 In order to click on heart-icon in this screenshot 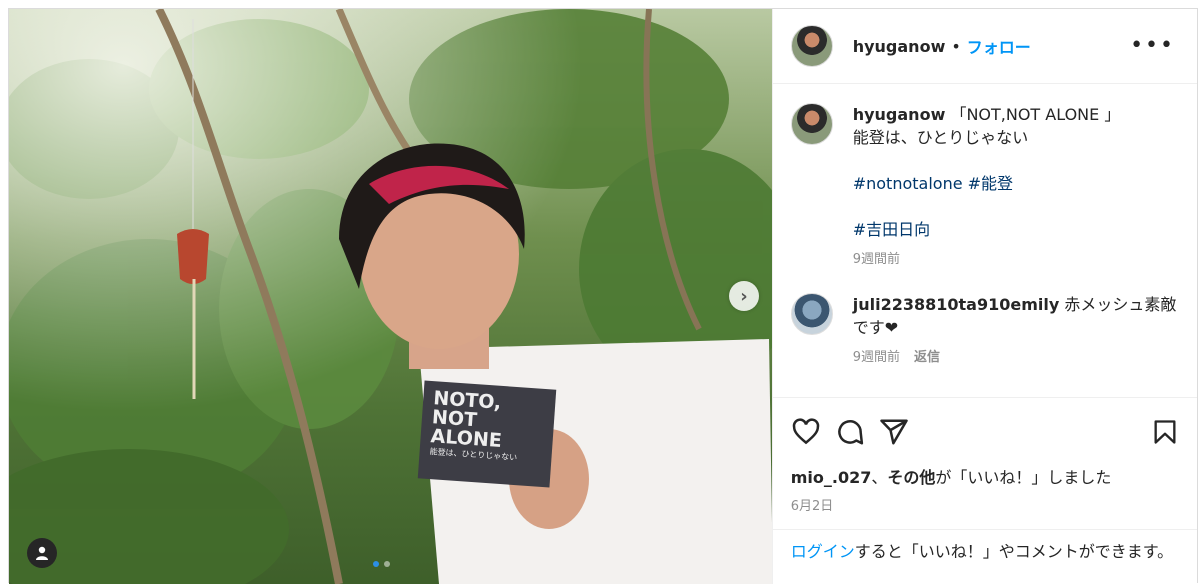, I will do `click(806, 432)`.